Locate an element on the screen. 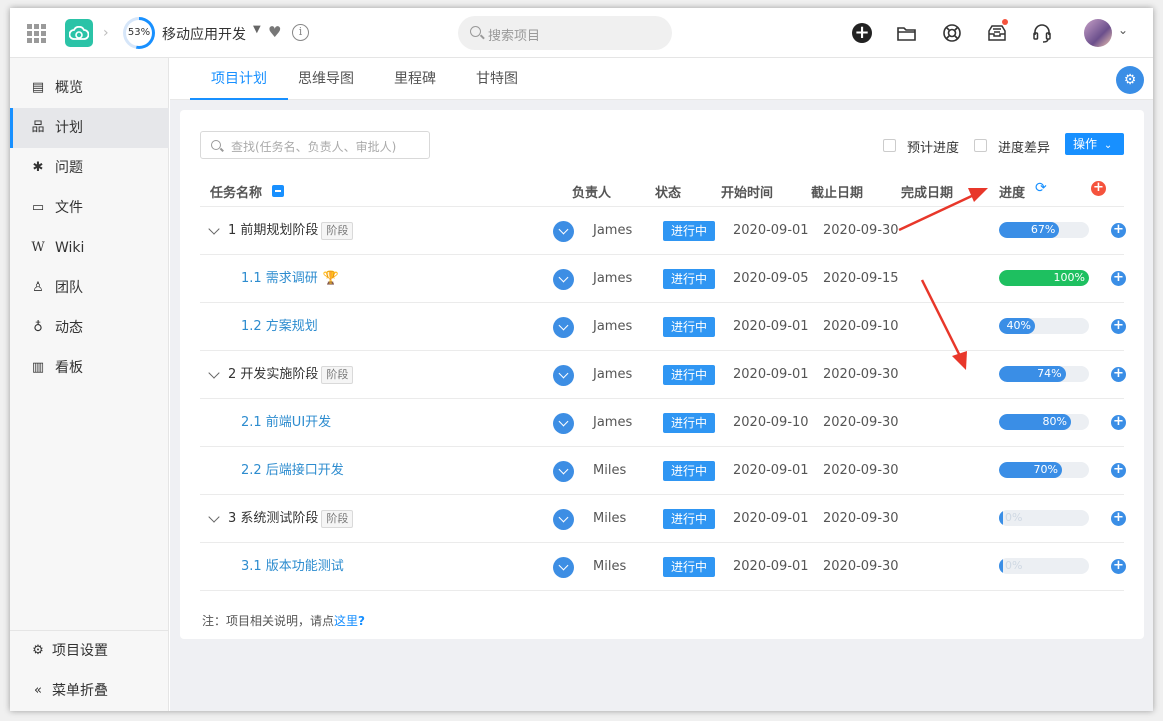 The image size is (1163, 721). progress-bar: 80% is located at coordinates (1044, 422).